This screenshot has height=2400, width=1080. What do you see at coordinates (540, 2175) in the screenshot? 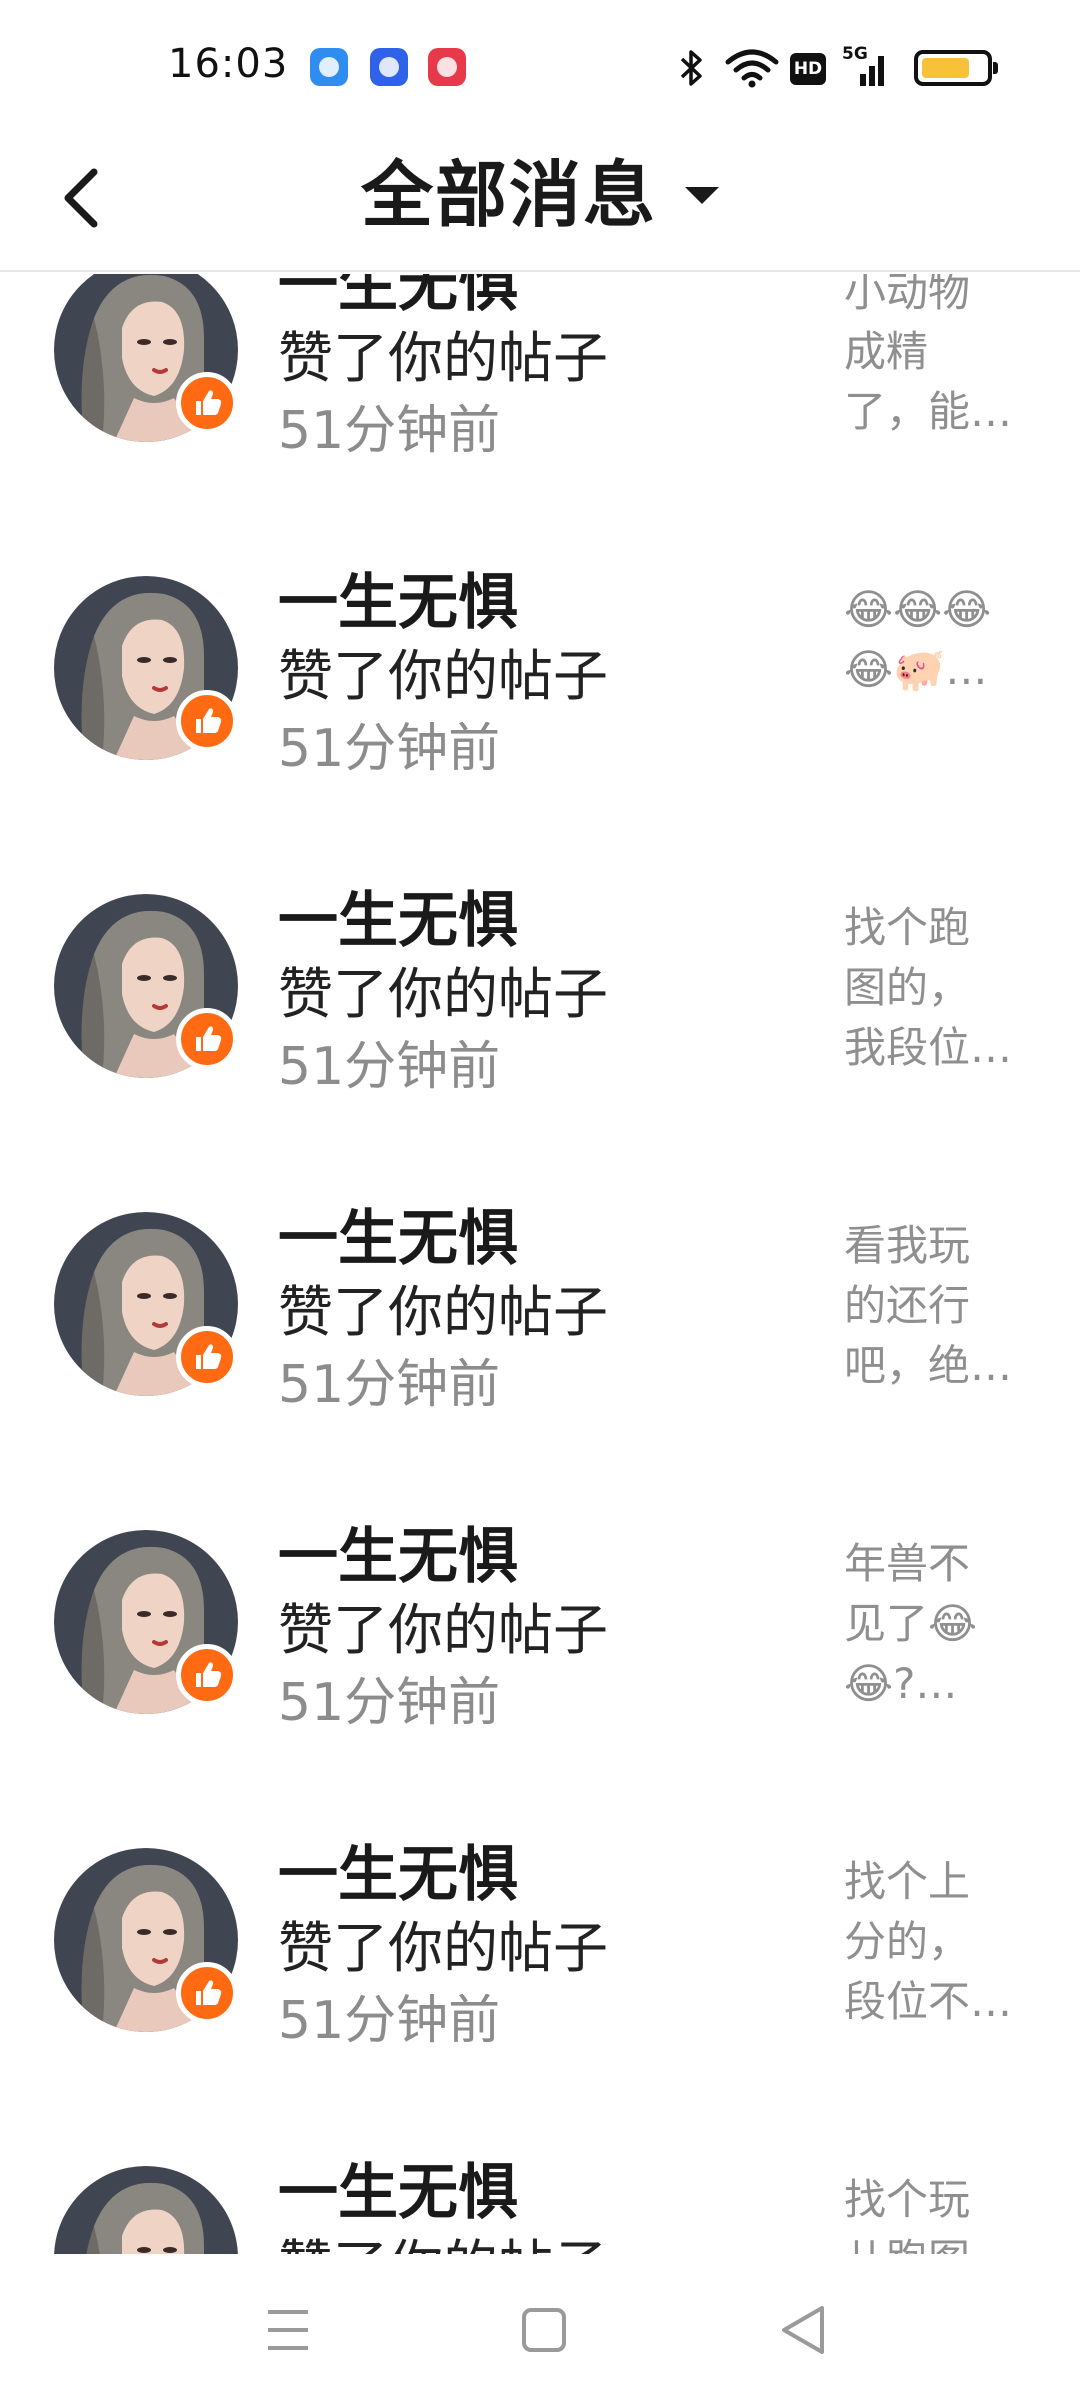
I see `message-item: 一生无惧 赞了你的帖子 51分钟前 找个玩 儿跑图` at bounding box center [540, 2175].